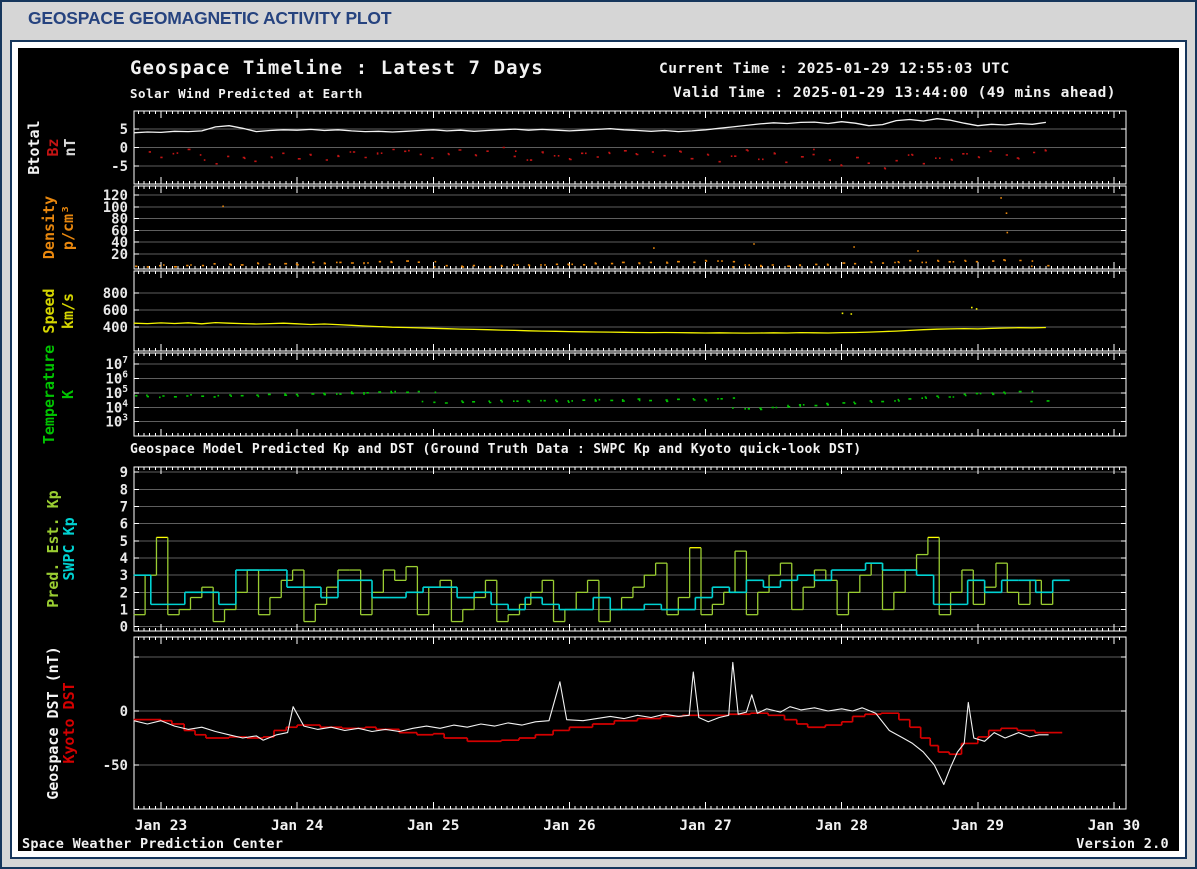 The height and width of the screenshot is (869, 1197). Describe the element at coordinates (569, 826) in the screenshot. I see `xtick-label: Jan 26` at that location.